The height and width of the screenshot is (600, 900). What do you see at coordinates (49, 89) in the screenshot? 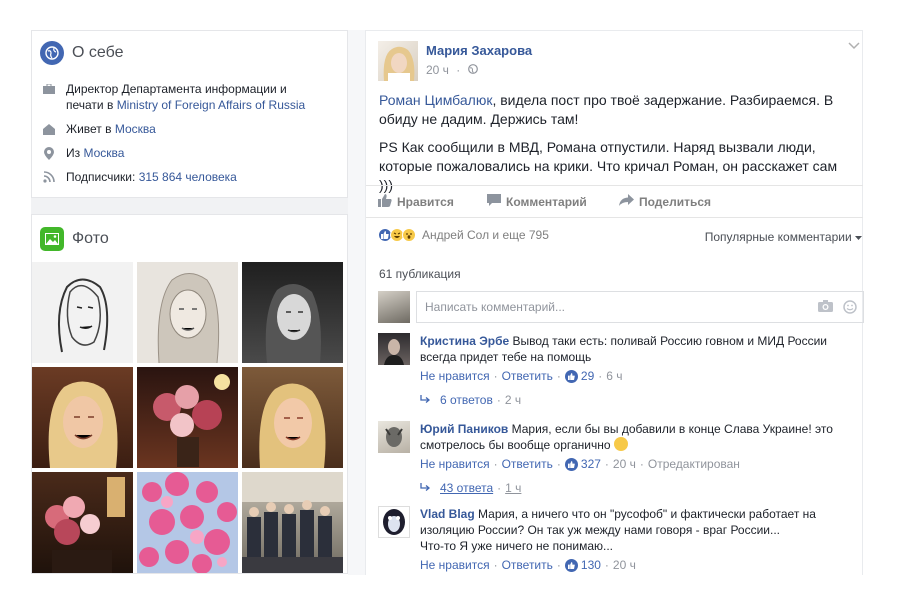
I see `briefcase-icon` at bounding box center [49, 89].